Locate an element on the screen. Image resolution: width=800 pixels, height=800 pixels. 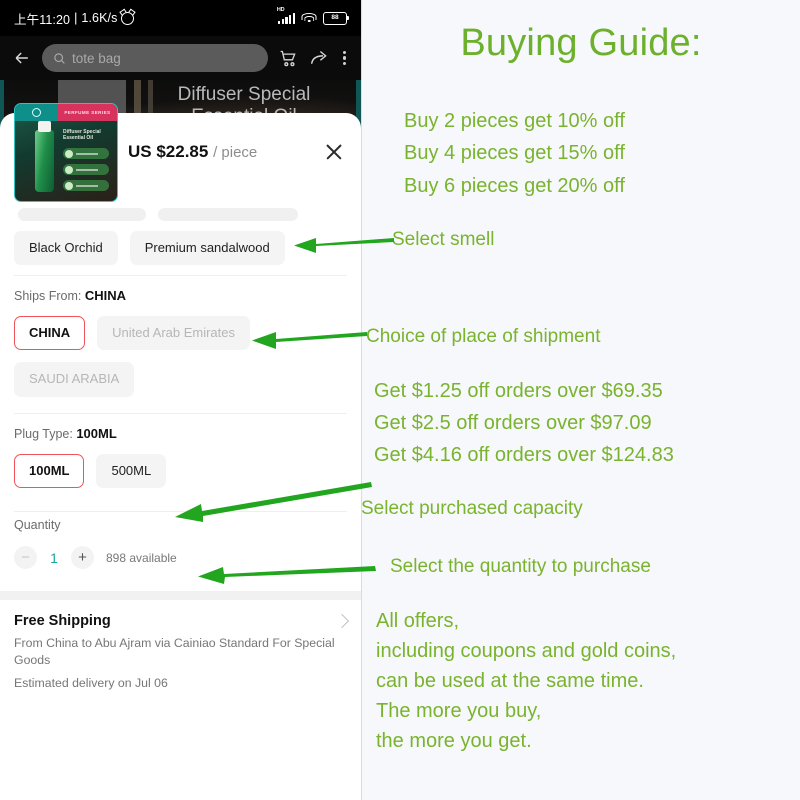
battery-level: 88 is located at coordinates (335, 17).